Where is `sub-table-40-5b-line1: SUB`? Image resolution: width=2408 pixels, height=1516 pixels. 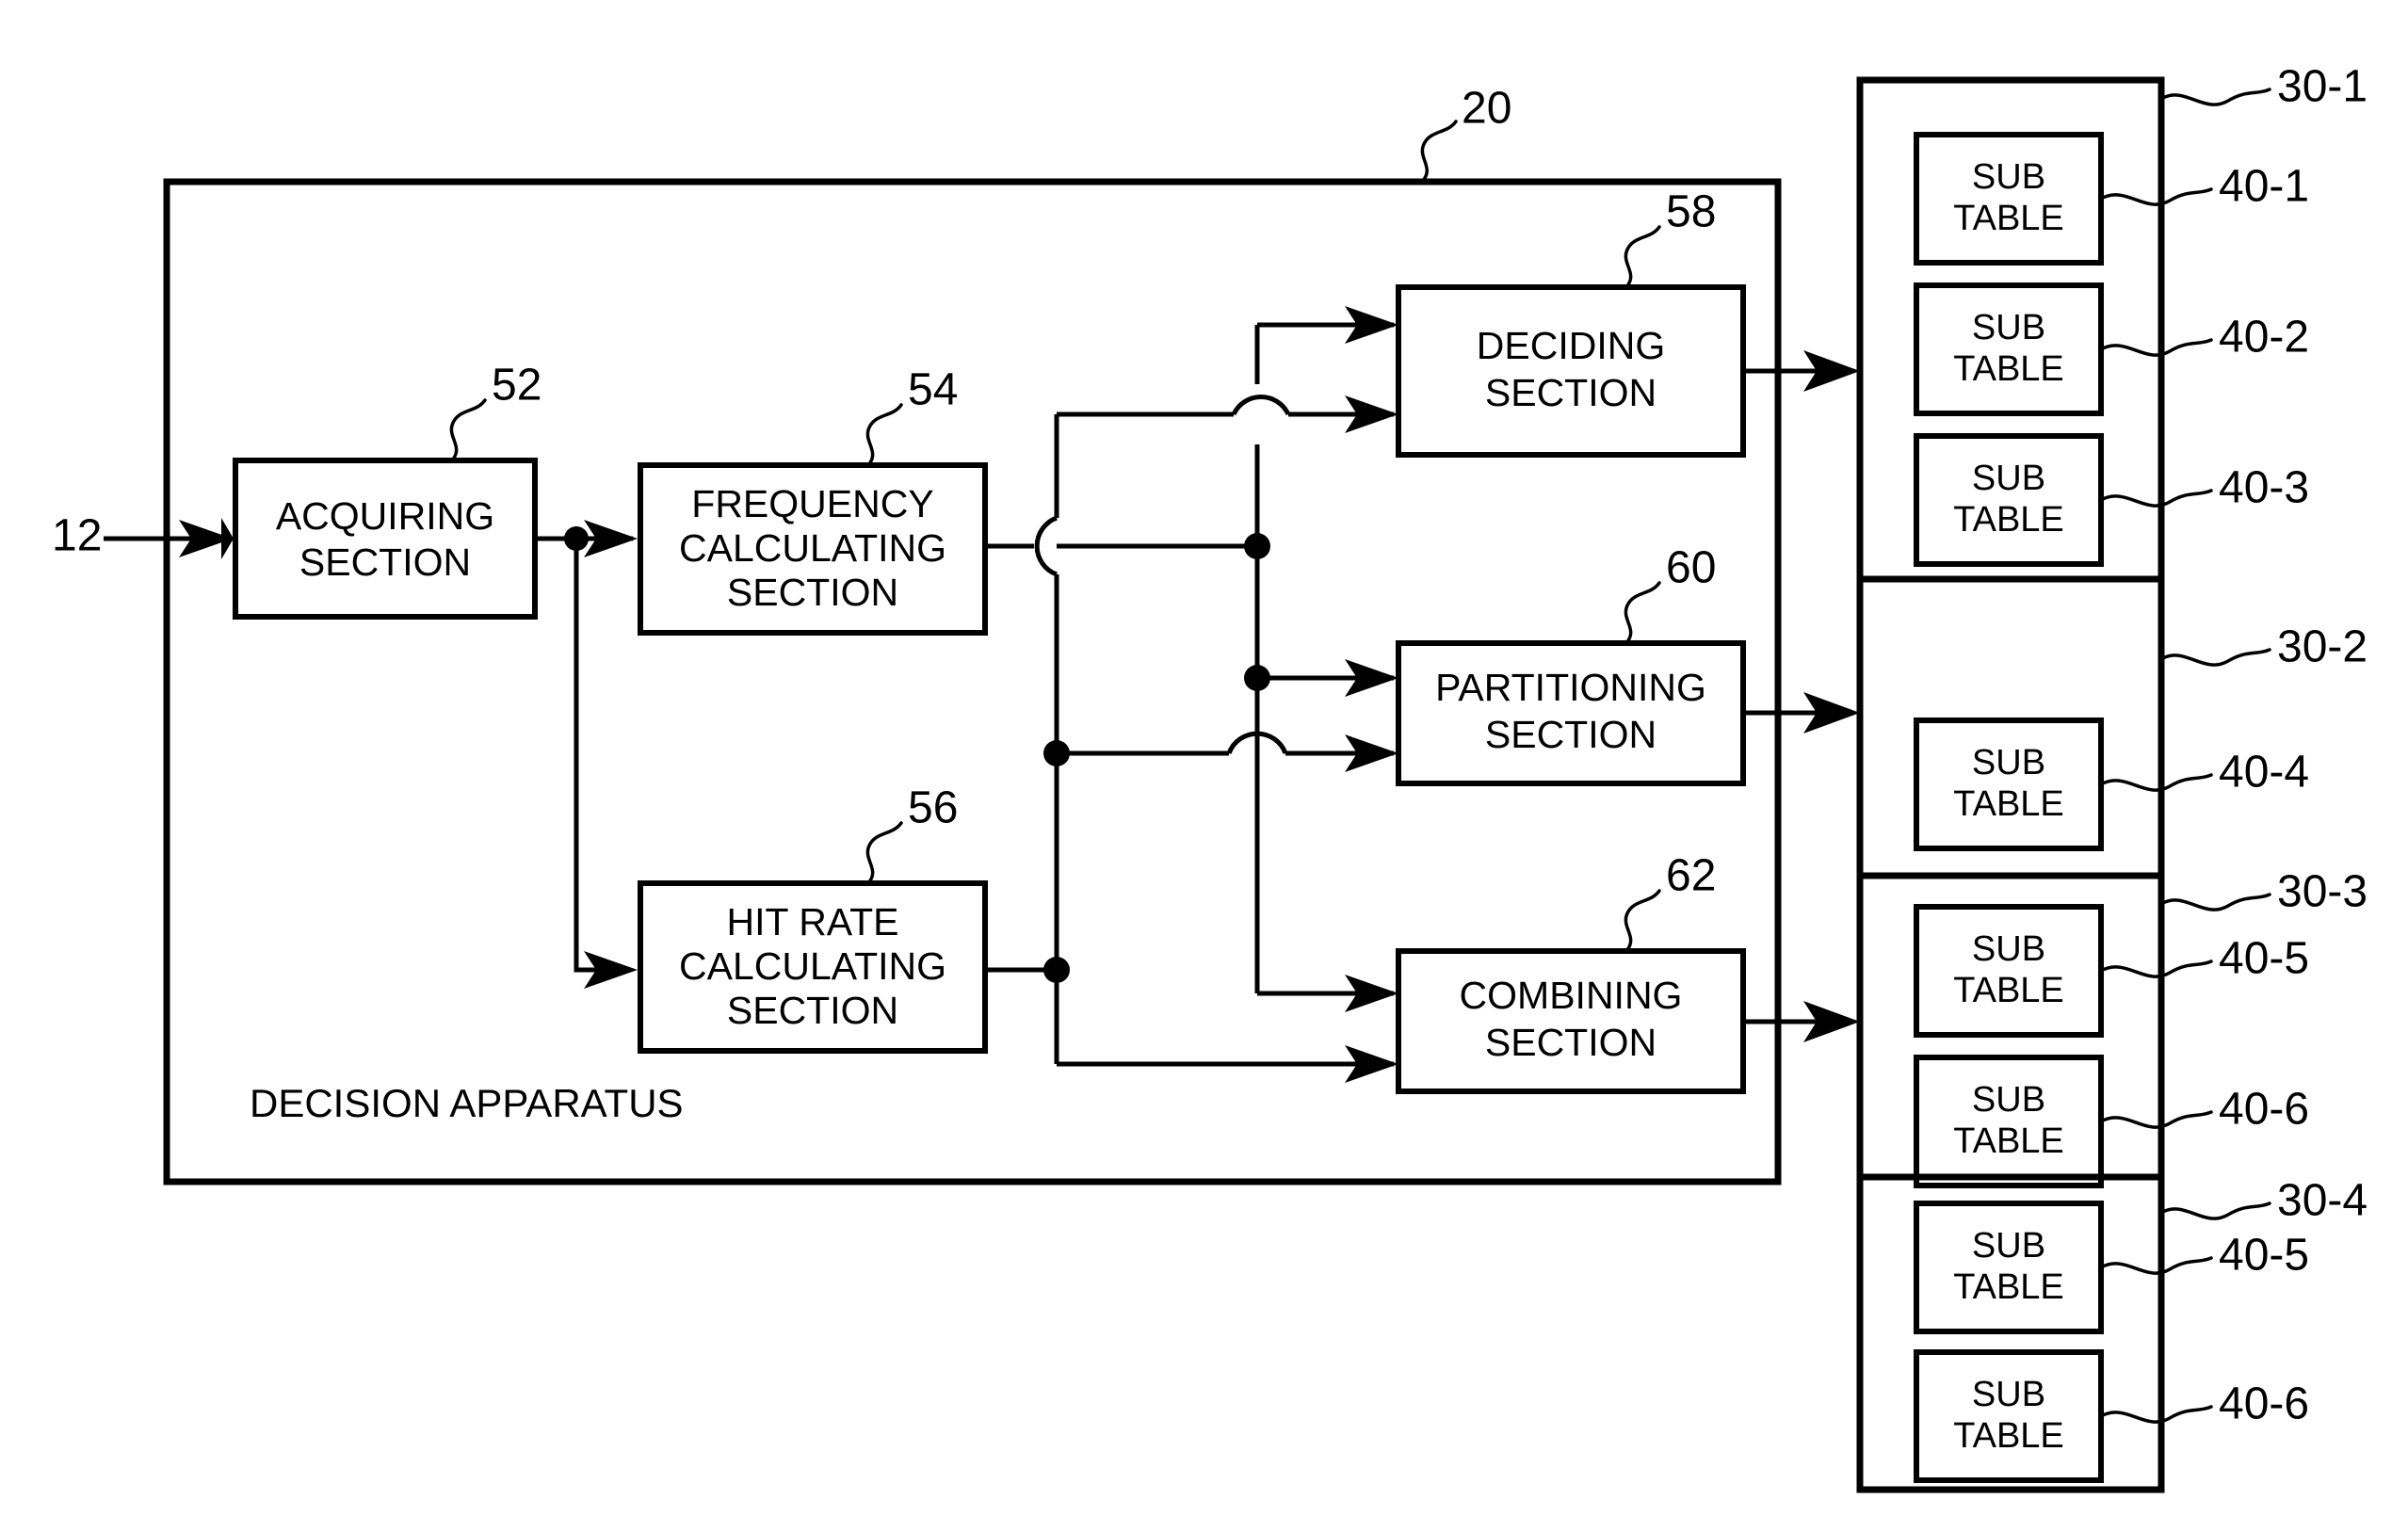
sub-table-40-5b-line1: SUB is located at coordinates (2008, 1246).